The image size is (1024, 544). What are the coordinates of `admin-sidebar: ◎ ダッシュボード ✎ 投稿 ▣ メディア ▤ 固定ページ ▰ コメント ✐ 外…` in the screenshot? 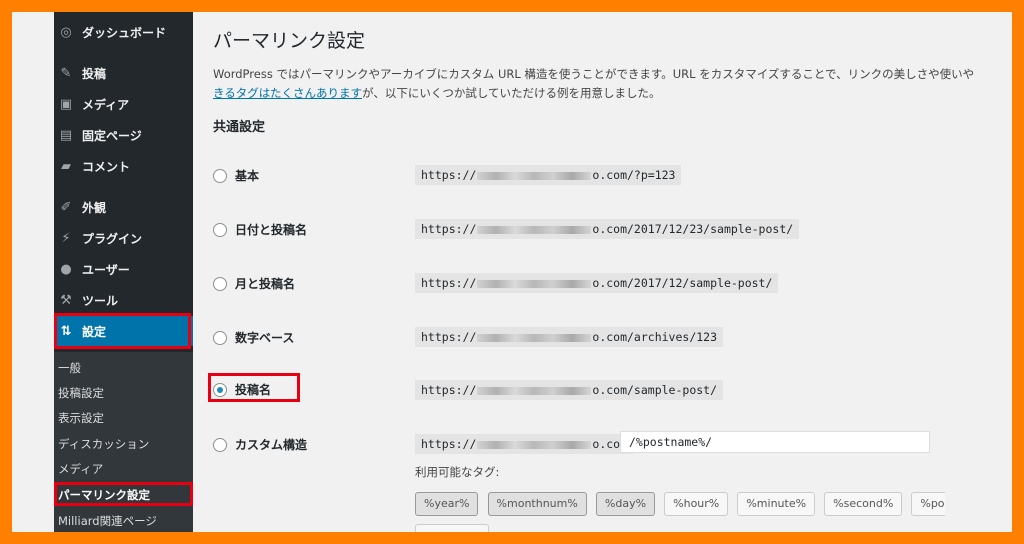 It's located at (123, 272).